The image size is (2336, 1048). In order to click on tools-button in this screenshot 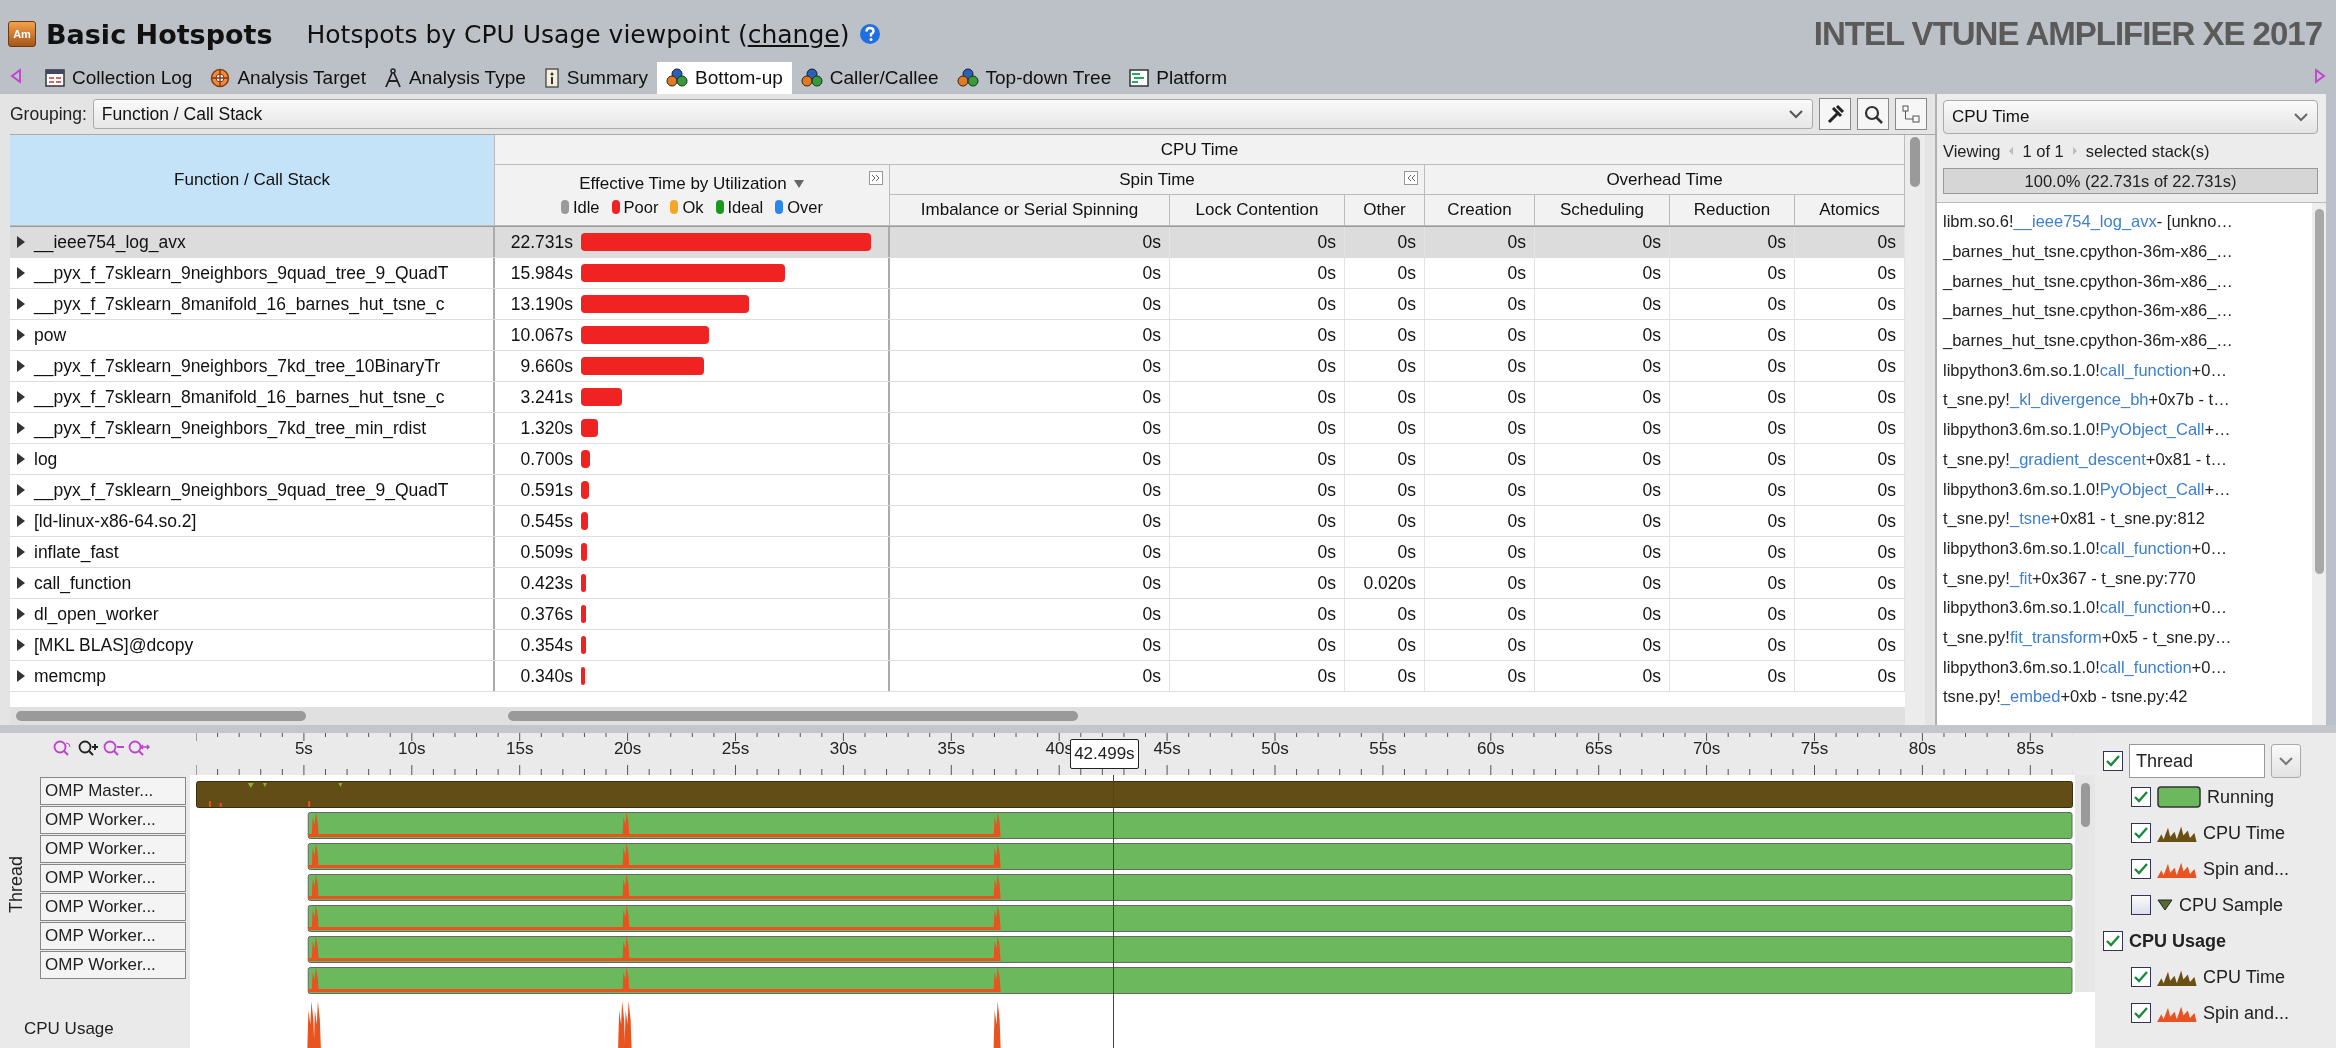, I will do `click(1835, 114)`.